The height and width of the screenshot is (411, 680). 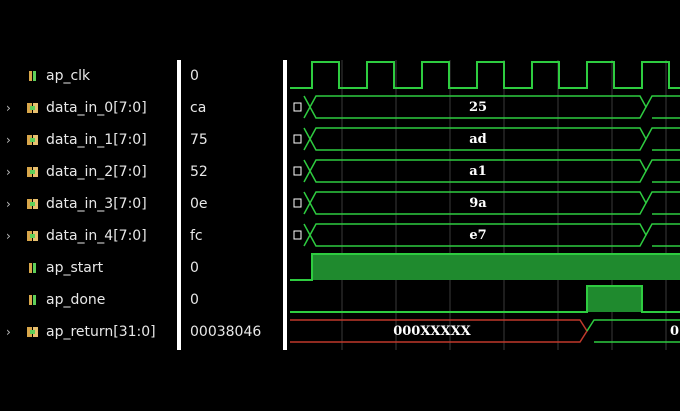 I want to click on signal-value: 52, so click(x=199, y=172).